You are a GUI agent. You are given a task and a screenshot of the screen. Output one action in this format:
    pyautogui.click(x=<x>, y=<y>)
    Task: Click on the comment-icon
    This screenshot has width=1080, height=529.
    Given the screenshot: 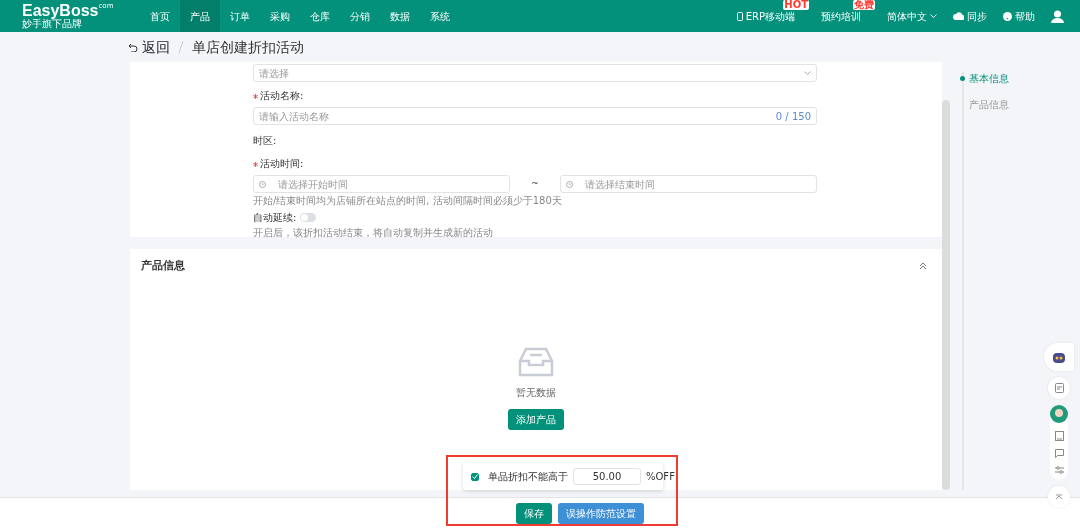 What is the action you would take?
    pyautogui.click(x=1059, y=453)
    